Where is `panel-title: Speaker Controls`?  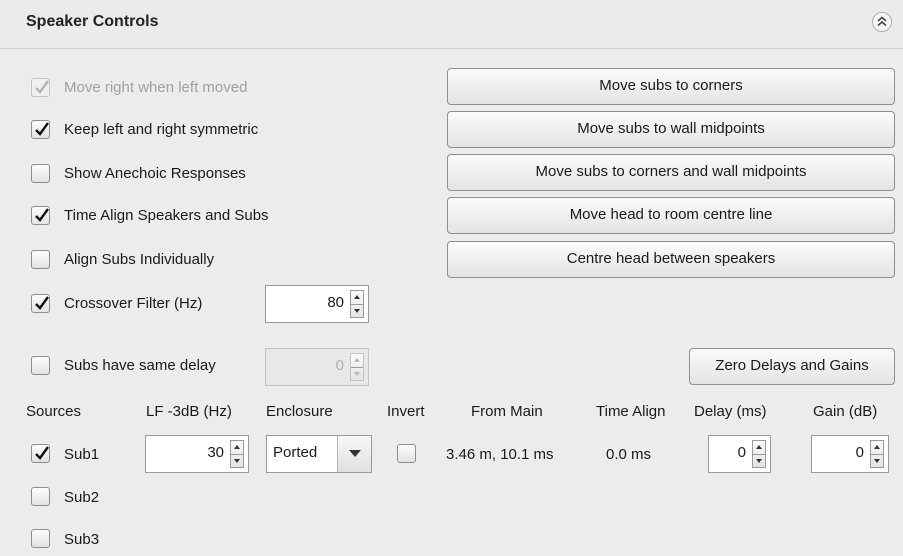 panel-title: Speaker Controls is located at coordinates (92, 21).